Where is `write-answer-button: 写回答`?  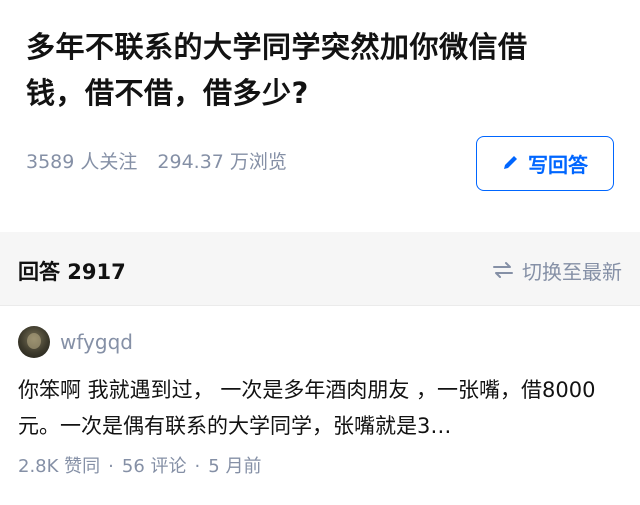
write-answer-button: 写回答 is located at coordinates (545, 163).